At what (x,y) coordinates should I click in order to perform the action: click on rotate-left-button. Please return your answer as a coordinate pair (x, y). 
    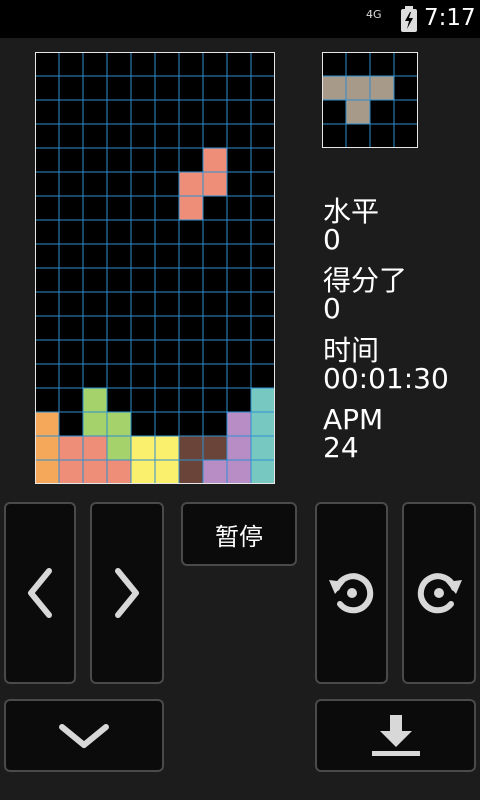
    Looking at the image, I should click on (351, 593).